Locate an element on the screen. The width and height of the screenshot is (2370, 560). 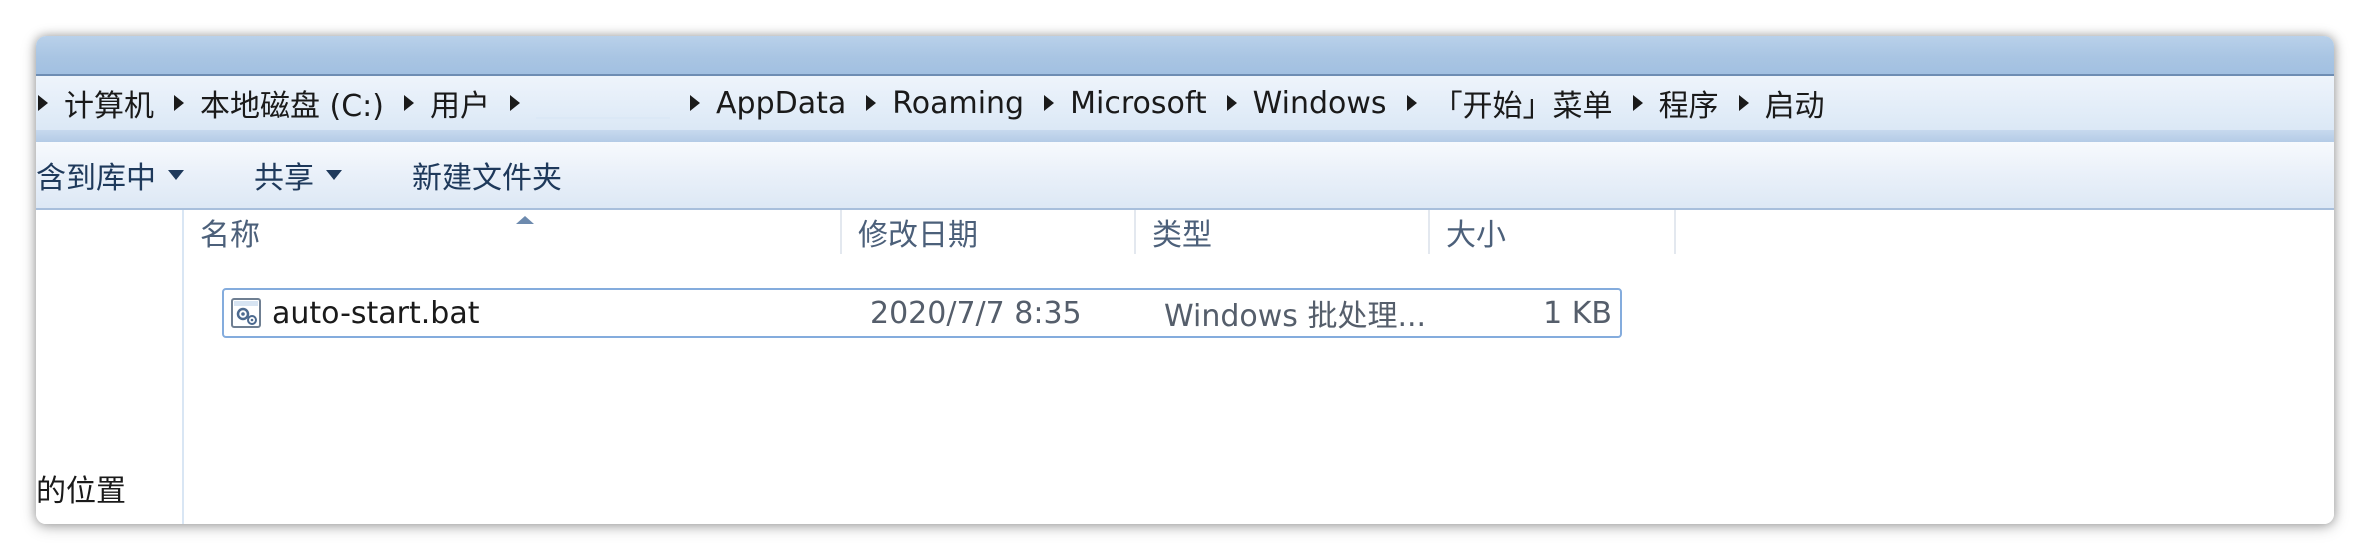
breadcrumb-label: Microsoft is located at coordinates (1138, 103).